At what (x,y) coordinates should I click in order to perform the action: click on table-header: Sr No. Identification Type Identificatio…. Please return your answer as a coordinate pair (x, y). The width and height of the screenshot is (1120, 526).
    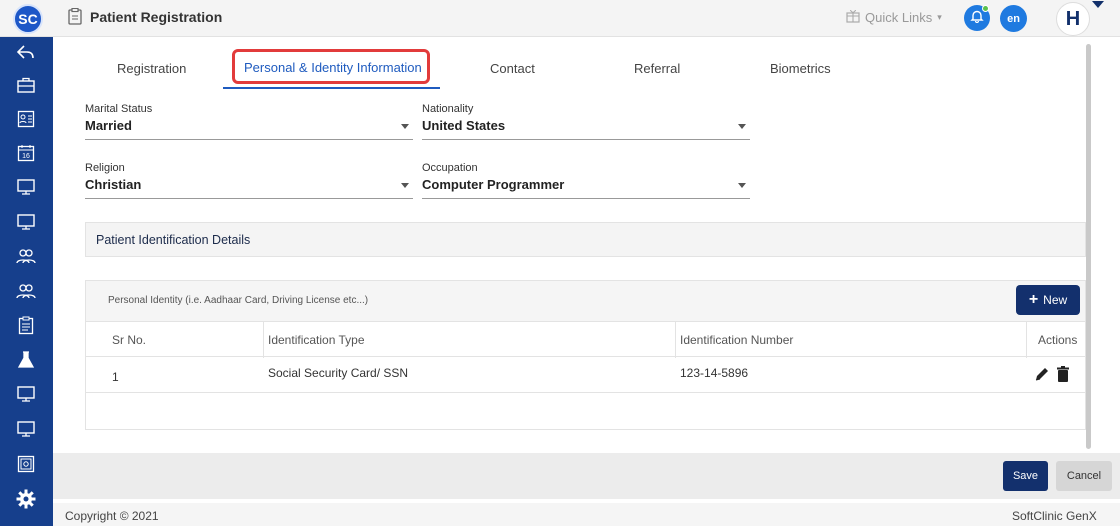
    Looking at the image, I should click on (585, 339).